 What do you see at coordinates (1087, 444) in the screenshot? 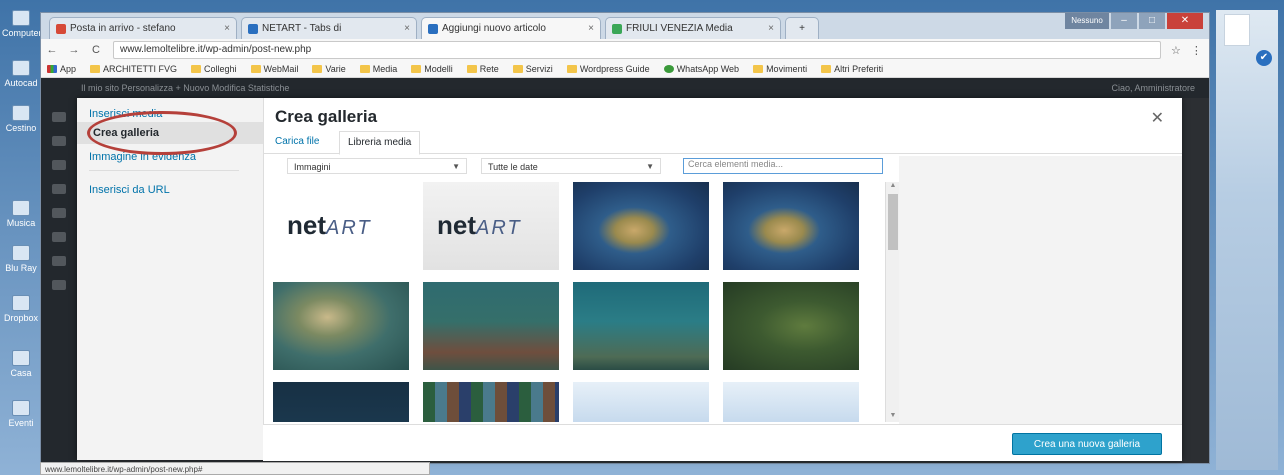
I see `create-gallery-button: Crea una nuova galleria` at bounding box center [1087, 444].